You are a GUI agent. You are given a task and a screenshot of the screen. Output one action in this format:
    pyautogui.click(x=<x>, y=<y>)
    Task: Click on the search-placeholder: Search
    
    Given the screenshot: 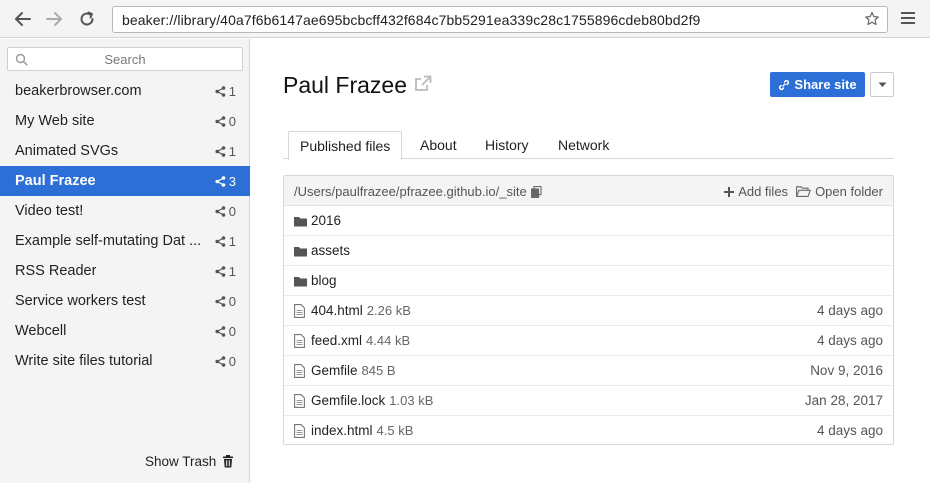 What is the action you would take?
    pyautogui.click(x=125, y=59)
    